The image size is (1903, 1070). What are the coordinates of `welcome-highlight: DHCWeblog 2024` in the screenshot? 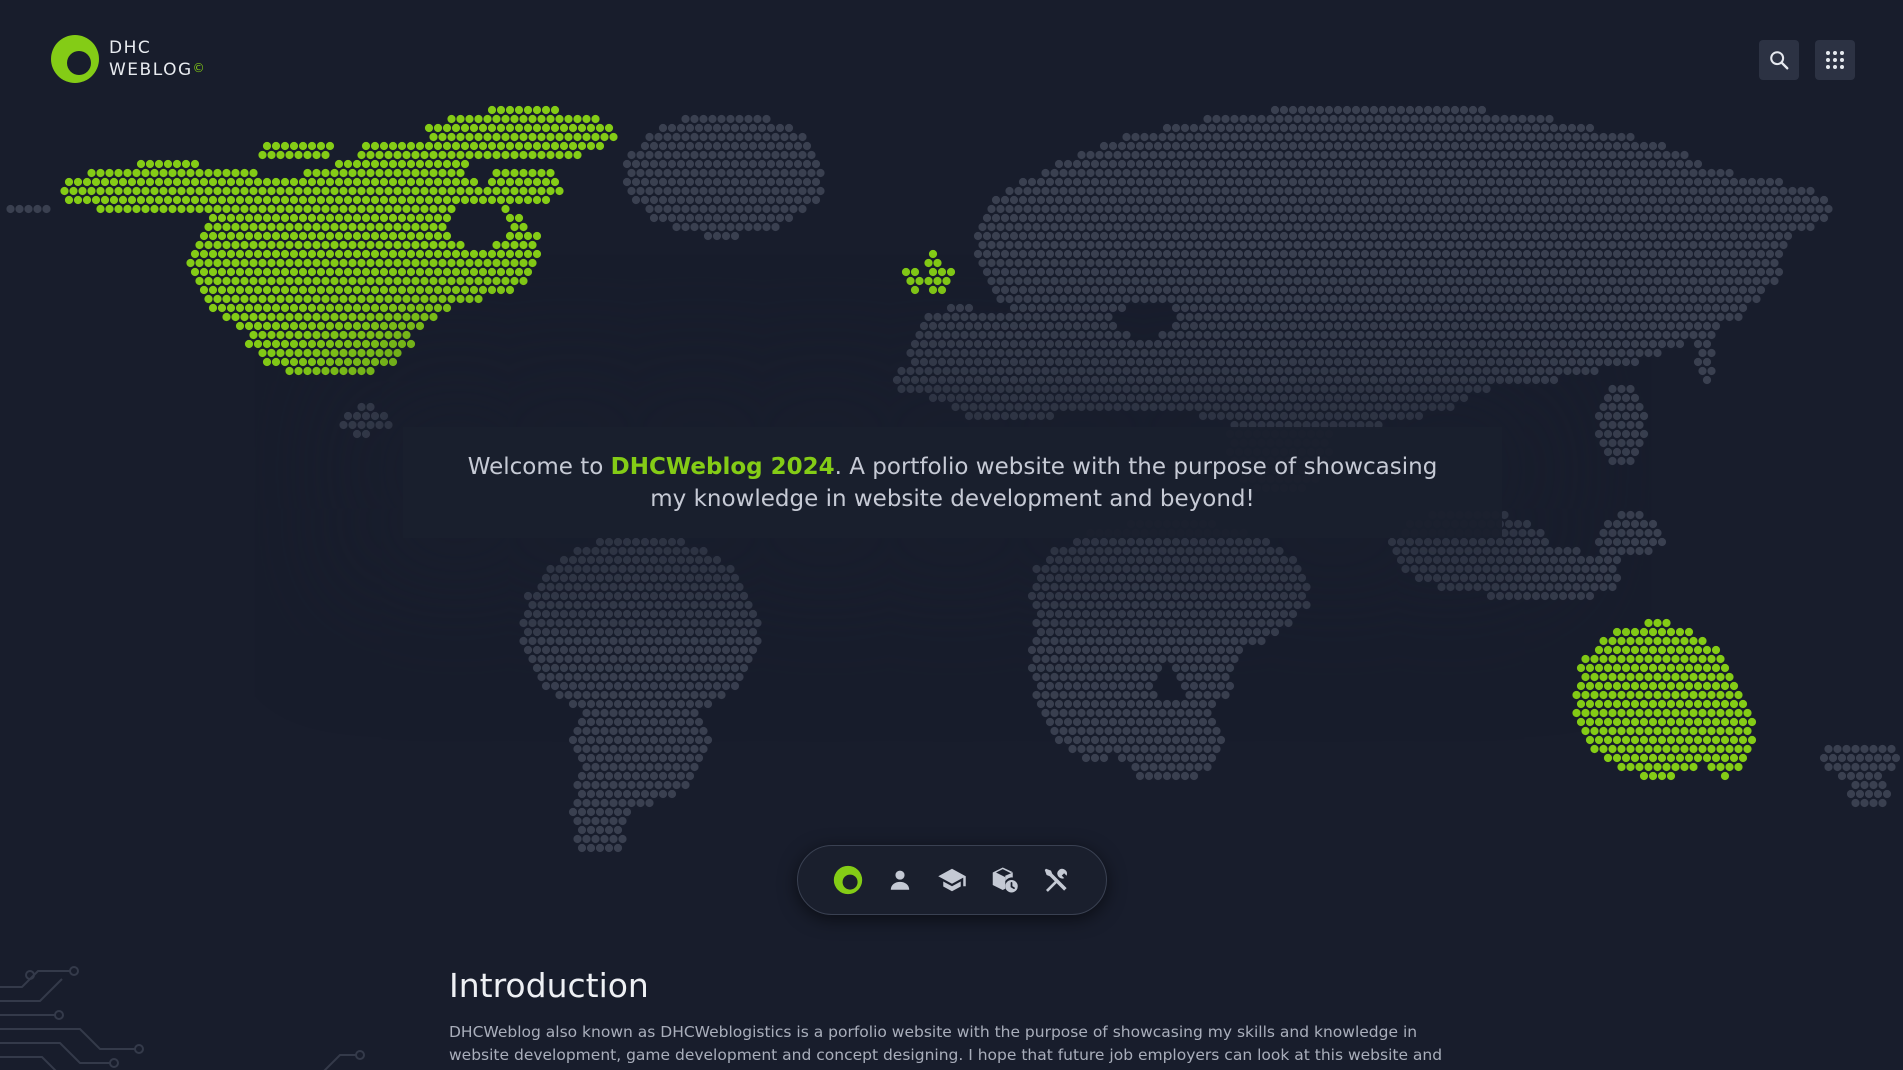 It's located at (722, 466).